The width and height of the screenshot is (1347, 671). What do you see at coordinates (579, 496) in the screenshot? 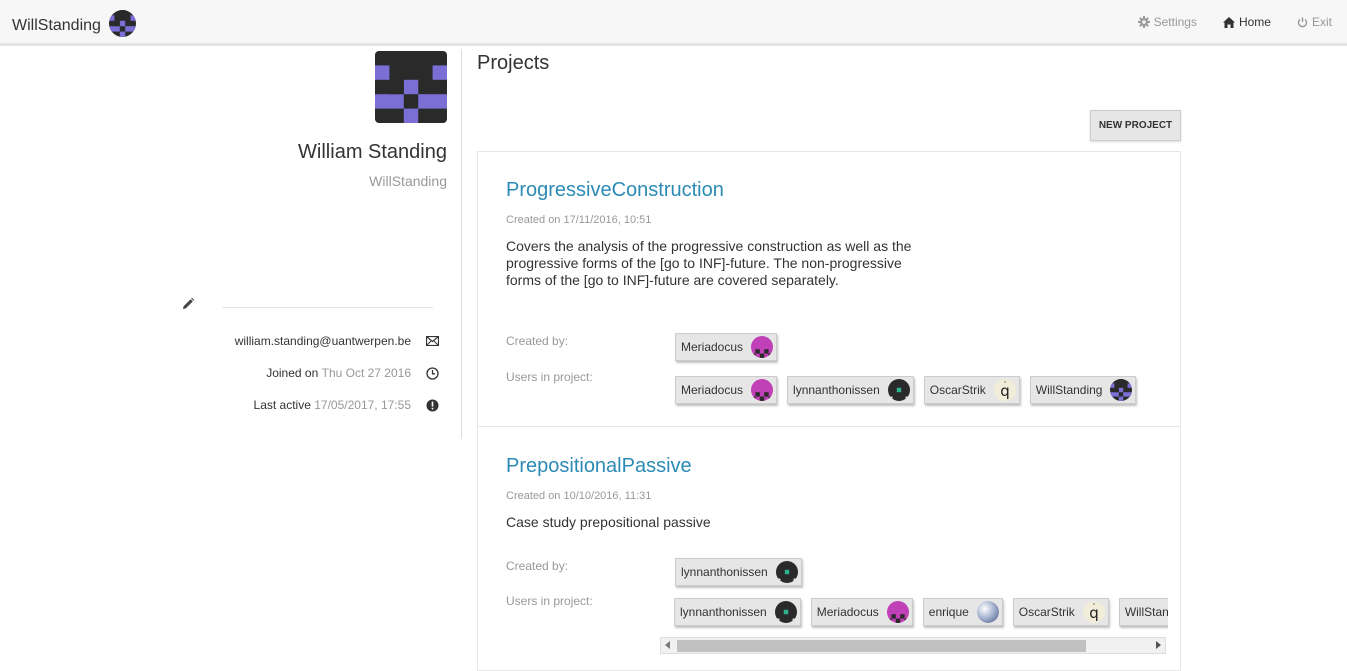
I see `project-created-date: Created on 10/10/2016, 11:31` at bounding box center [579, 496].